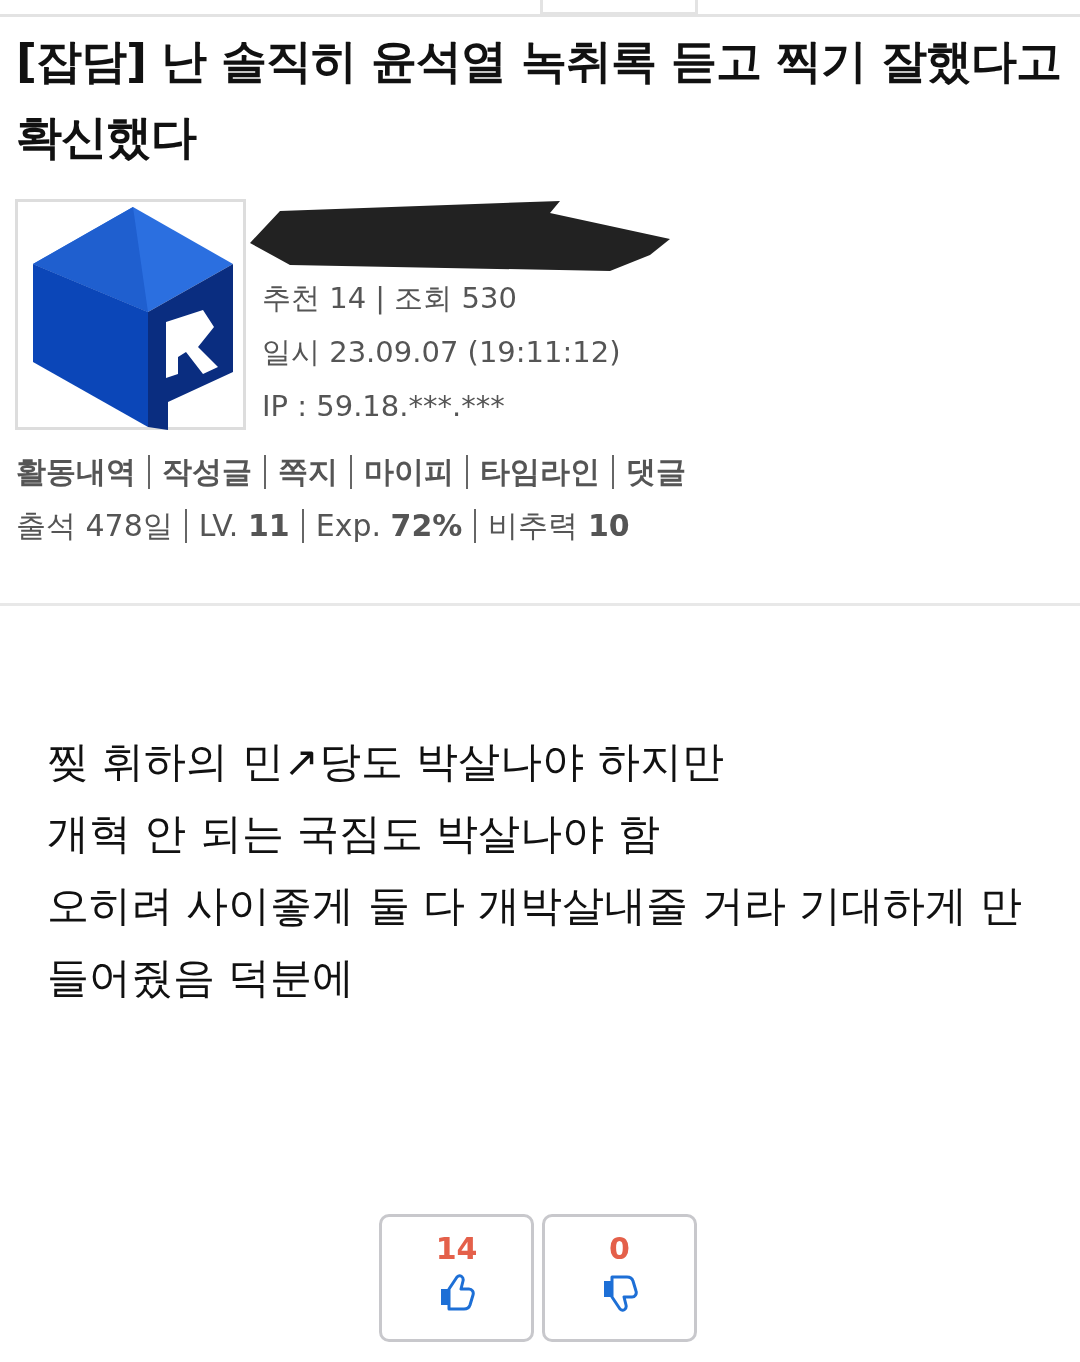  What do you see at coordinates (307, 472) in the screenshot?
I see `profile-link: 쪽지` at bounding box center [307, 472].